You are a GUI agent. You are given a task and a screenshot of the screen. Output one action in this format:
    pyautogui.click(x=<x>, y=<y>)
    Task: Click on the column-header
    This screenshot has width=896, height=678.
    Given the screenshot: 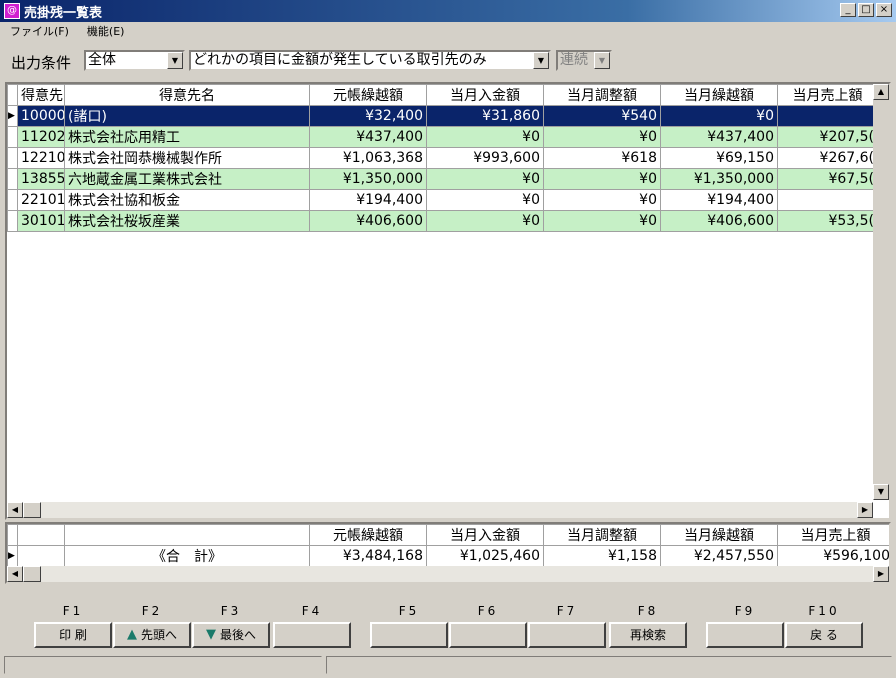 What is the action you would take?
    pyautogui.click(x=187, y=535)
    